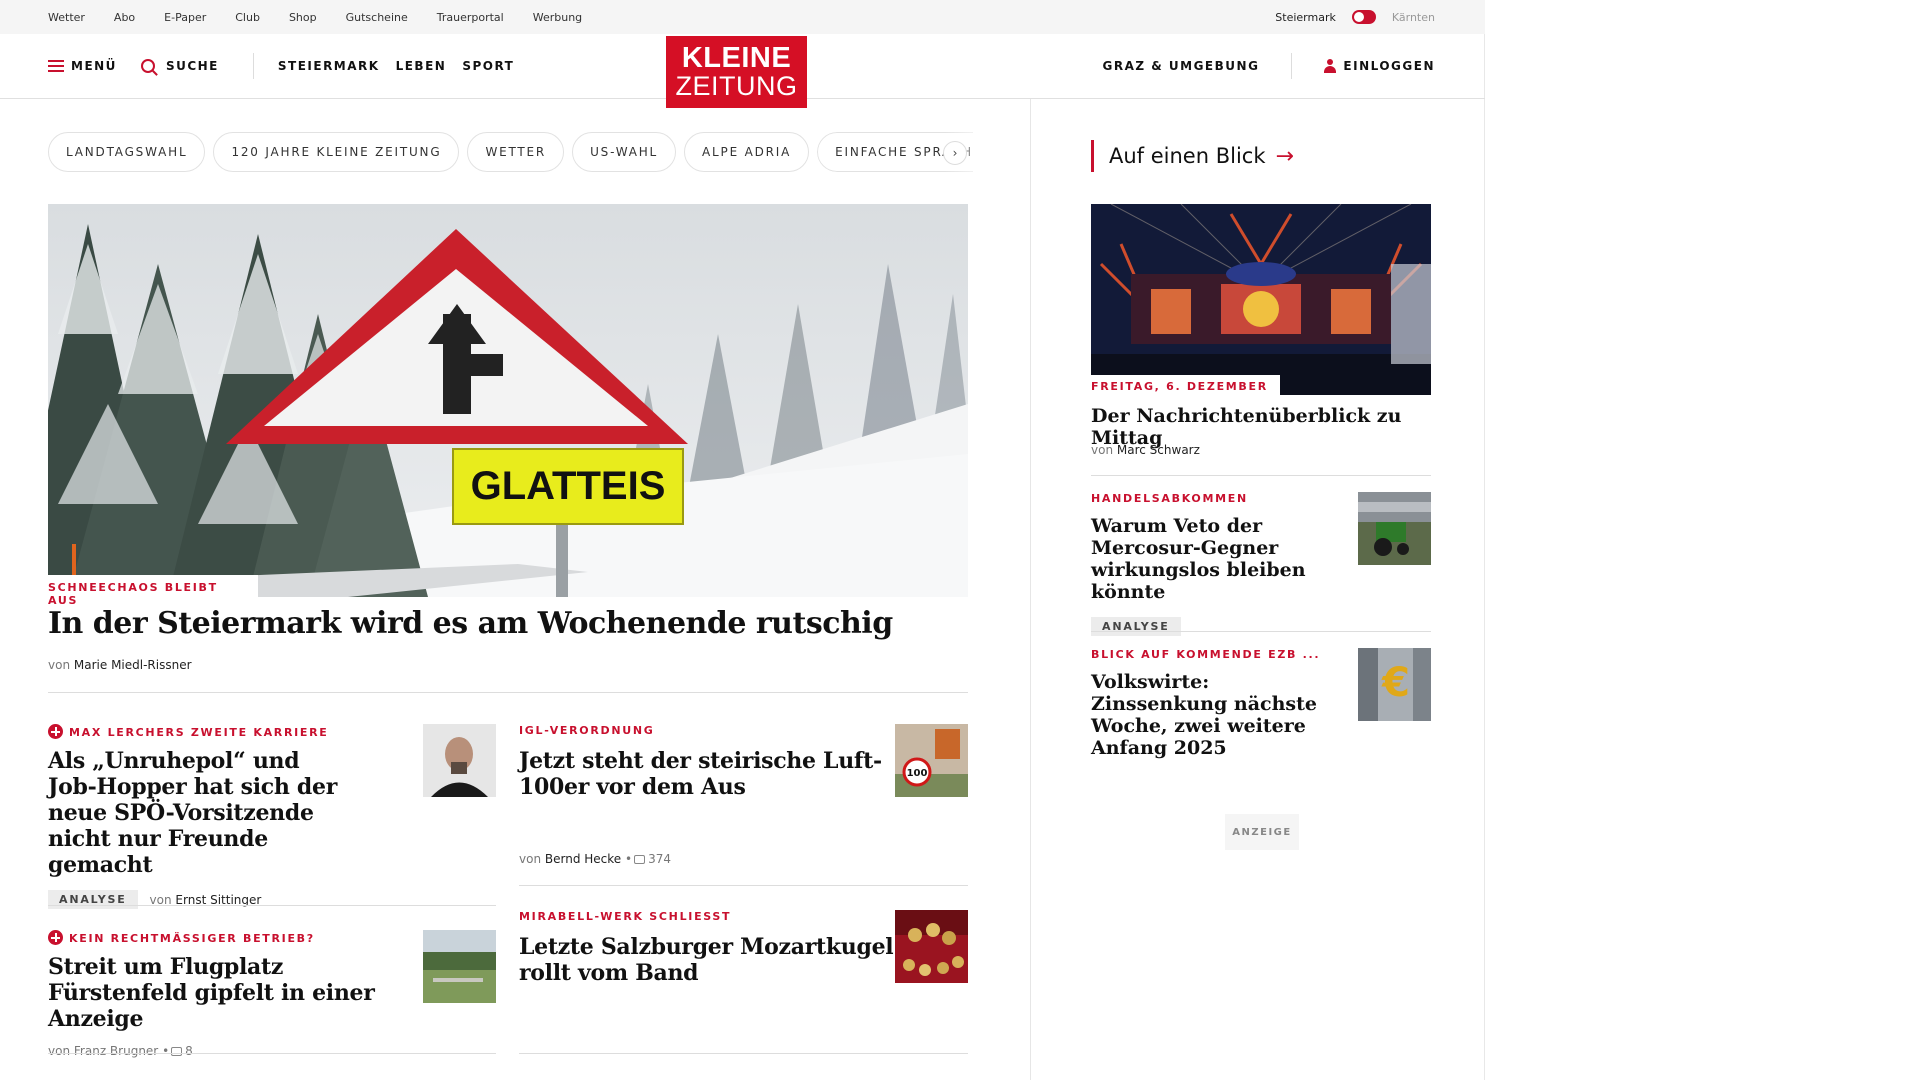 This screenshot has height=1080, width=1920. I want to click on utility-link-gutscheine: Gutscheine, so click(377, 17).